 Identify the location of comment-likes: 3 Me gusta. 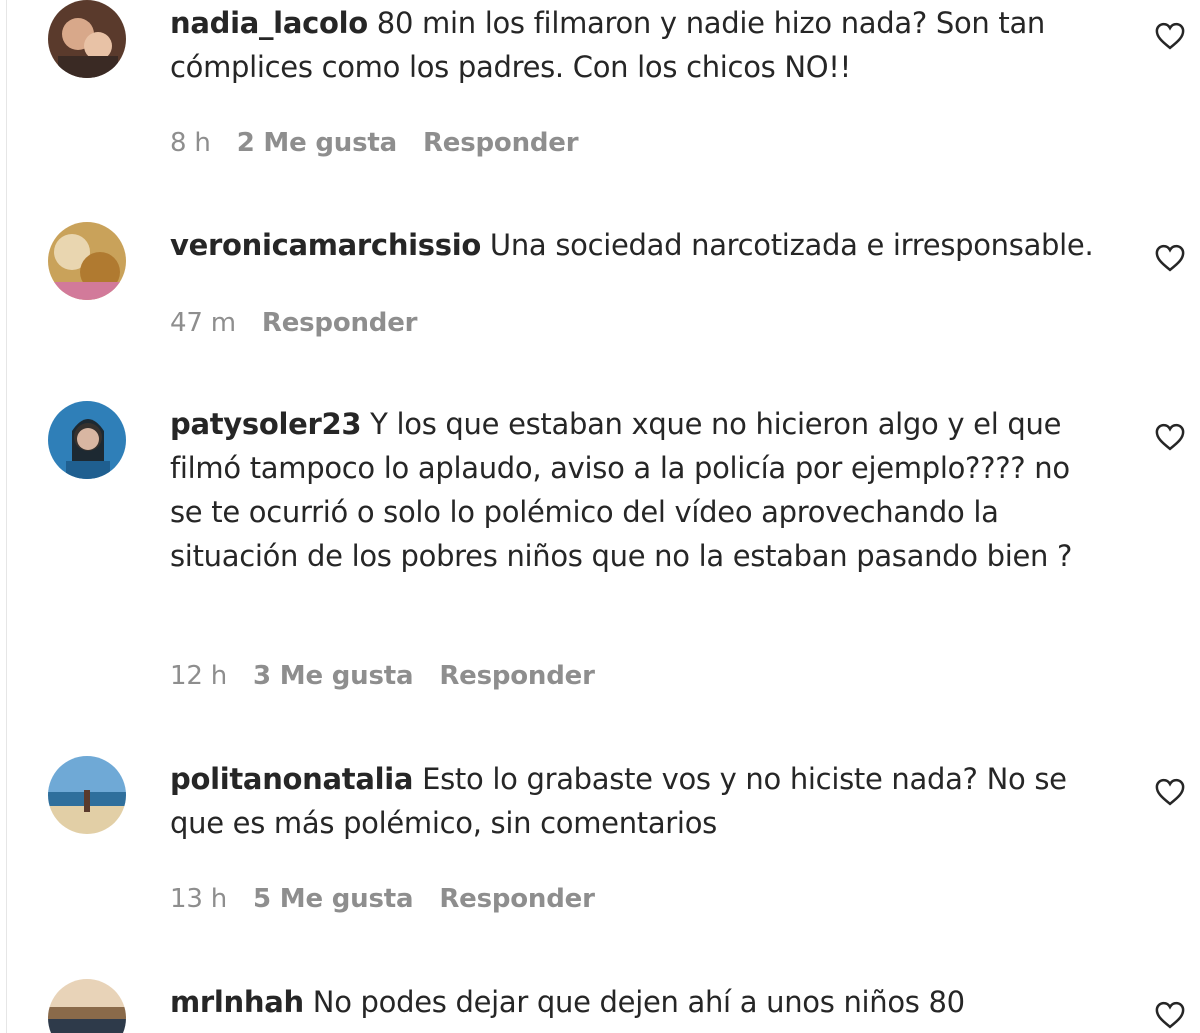
(333, 676).